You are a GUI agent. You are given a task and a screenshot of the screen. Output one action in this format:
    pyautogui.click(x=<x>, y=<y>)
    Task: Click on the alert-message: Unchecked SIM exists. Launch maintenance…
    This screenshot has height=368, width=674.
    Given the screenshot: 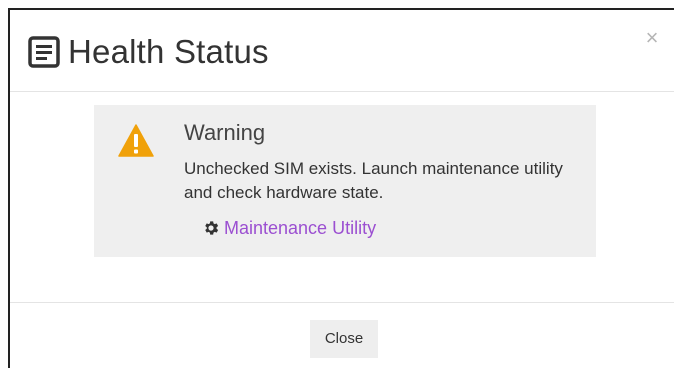 What is the action you would take?
    pyautogui.click(x=373, y=180)
    